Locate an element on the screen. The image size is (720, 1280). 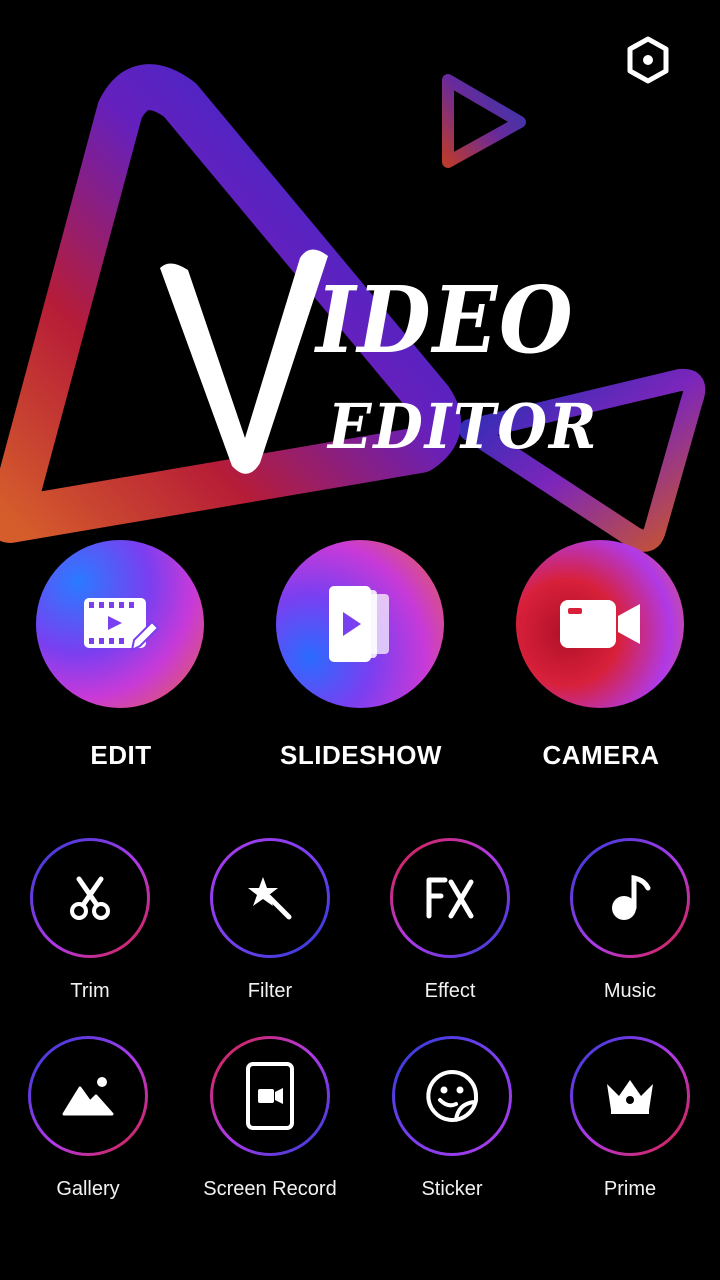
screen-record-label: Screen Record is located at coordinates (270, 1189).